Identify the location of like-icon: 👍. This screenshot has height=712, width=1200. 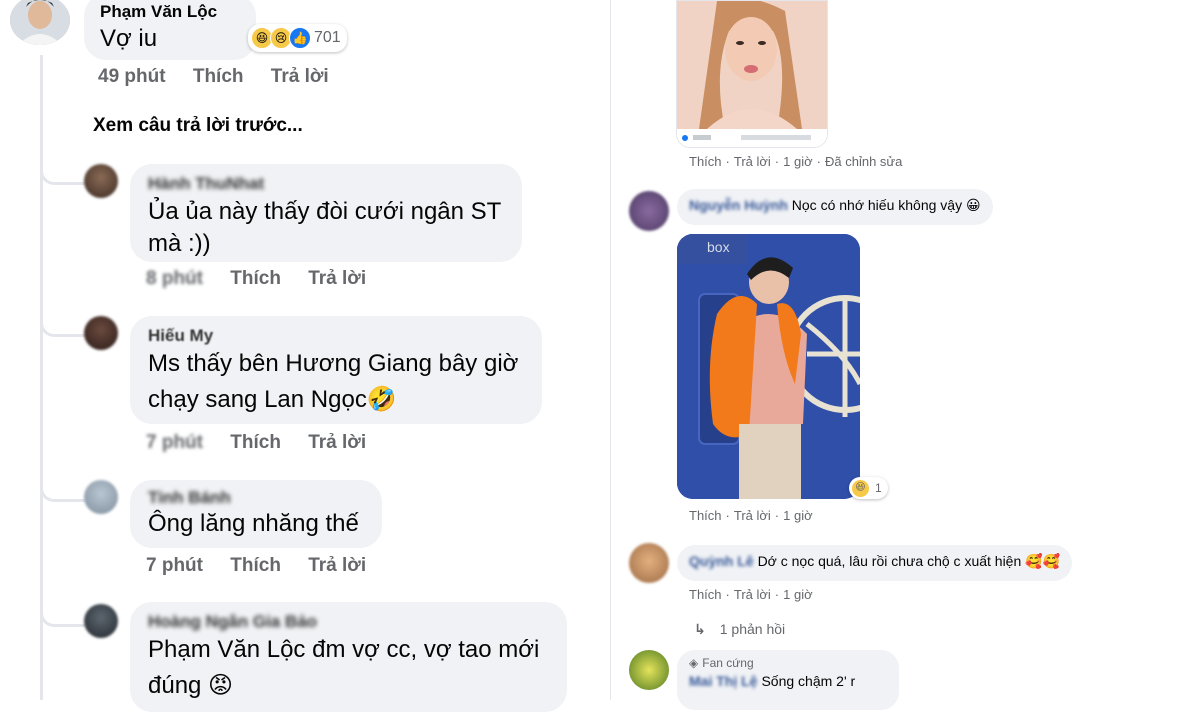
(300, 38).